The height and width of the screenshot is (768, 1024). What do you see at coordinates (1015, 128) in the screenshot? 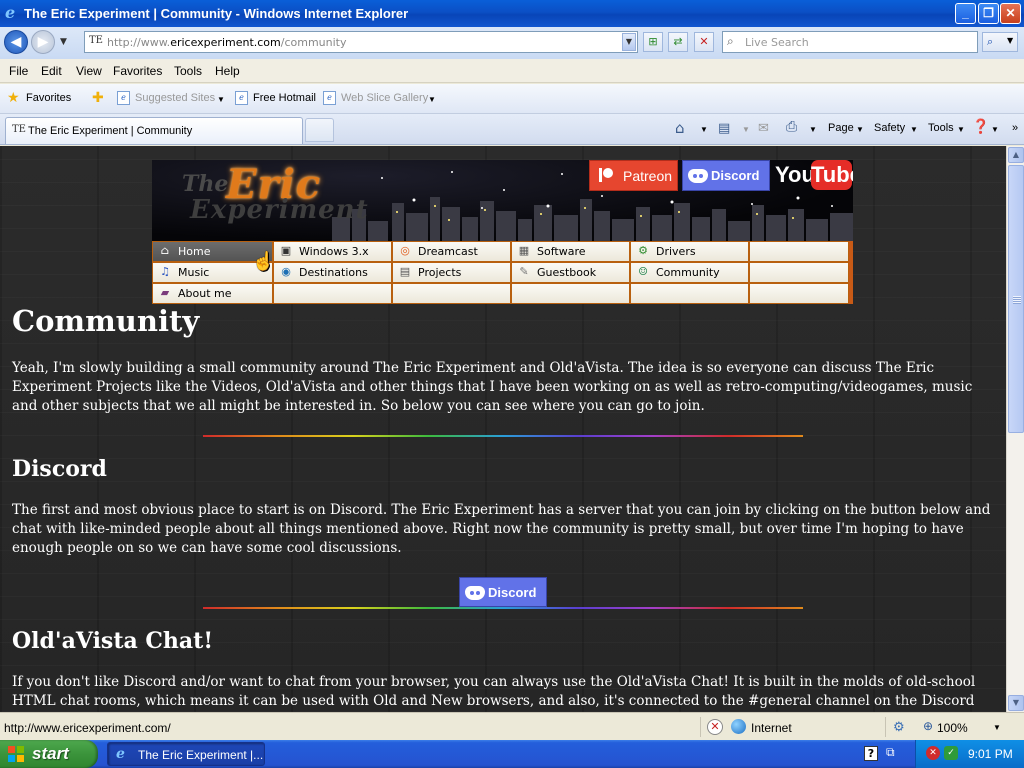
I see `more-commands-icon: »` at bounding box center [1015, 128].